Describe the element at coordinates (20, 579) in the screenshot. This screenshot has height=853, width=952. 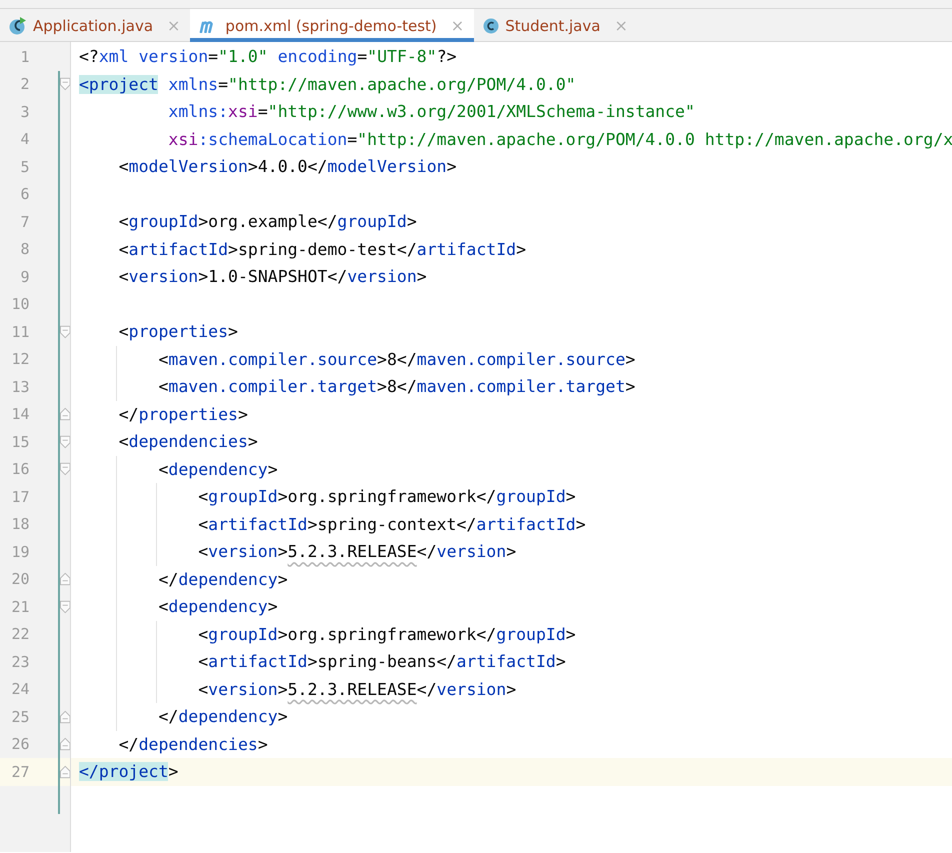
I see `line-number: 20` at that location.